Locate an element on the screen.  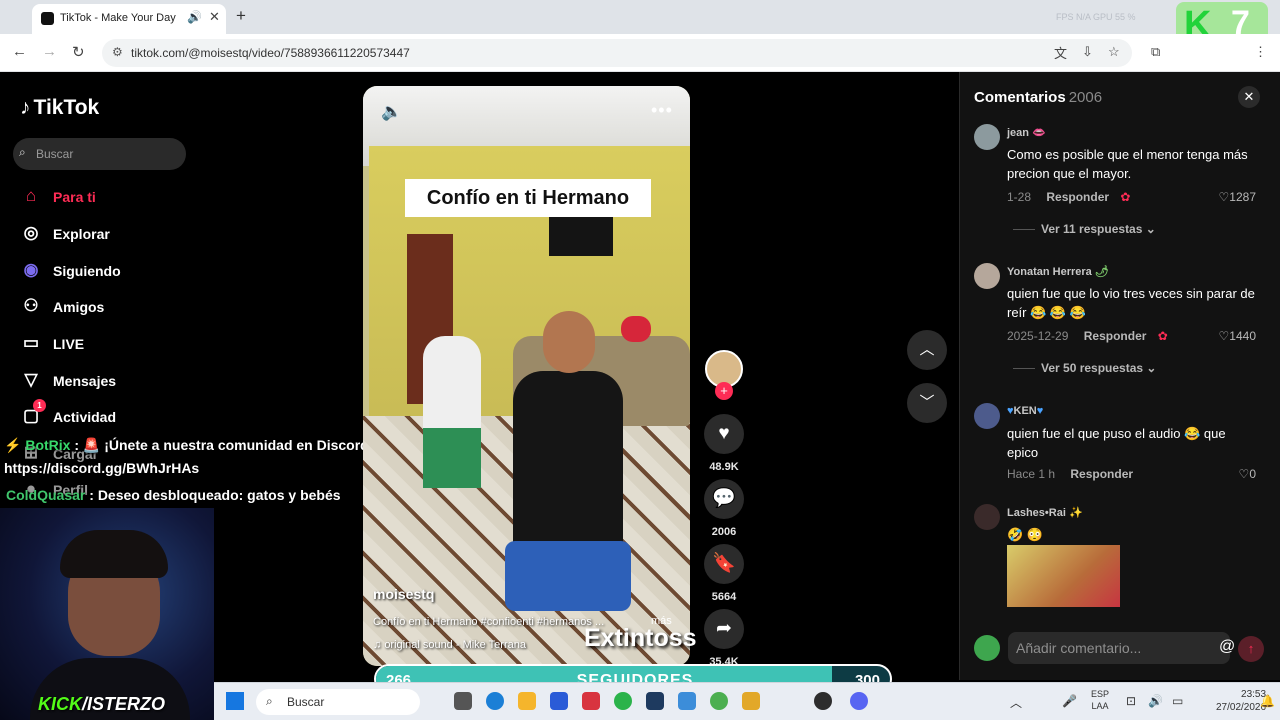
more-options-icon: ••• is located at coordinates (662, 110).